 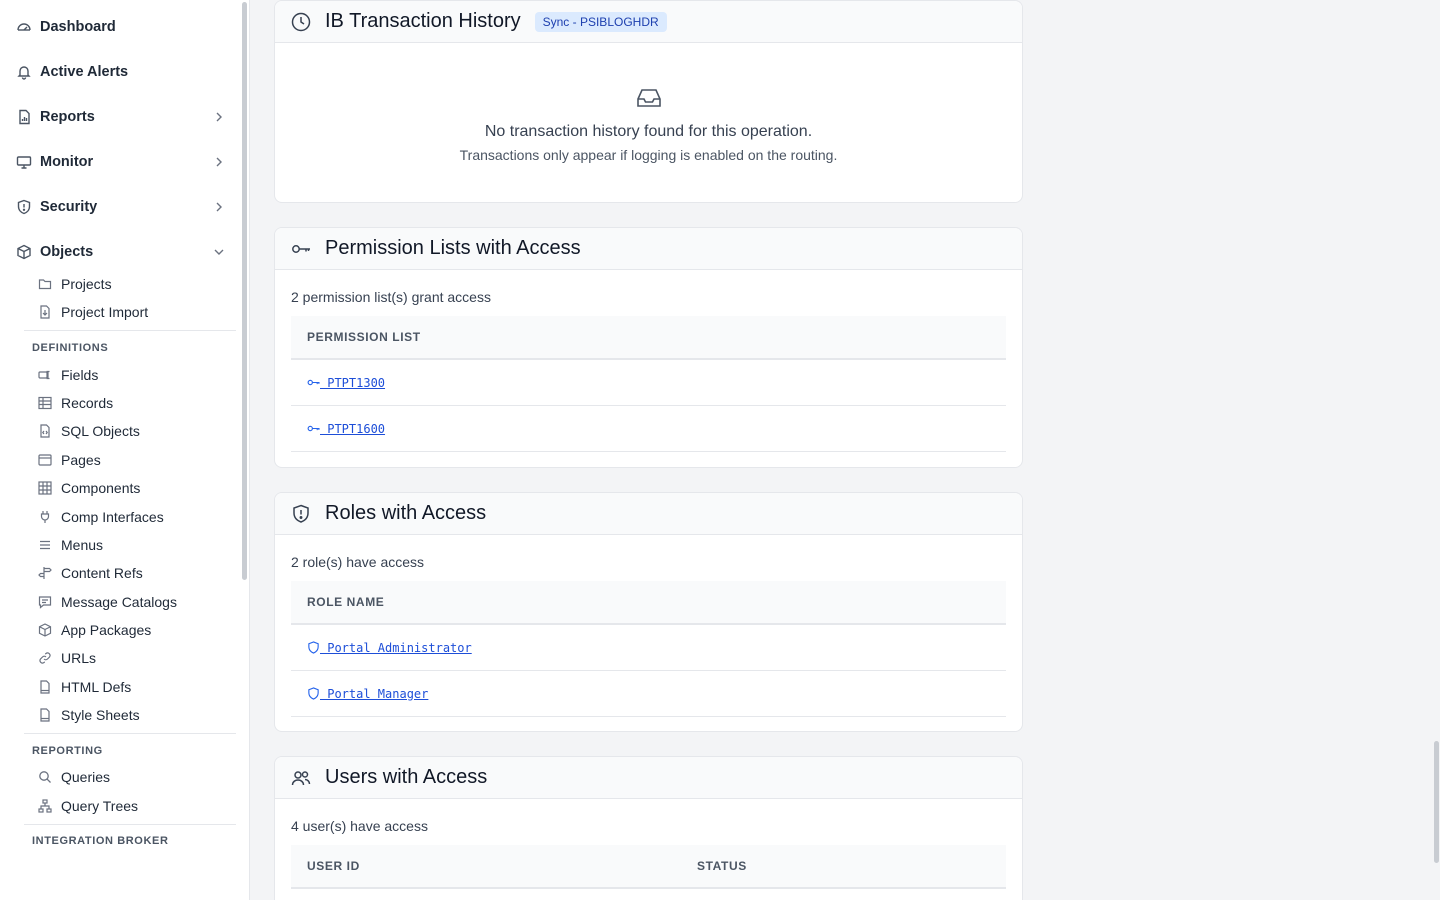 What do you see at coordinates (45, 284) in the screenshot?
I see `folder-icon` at bounding box center [45, 284].